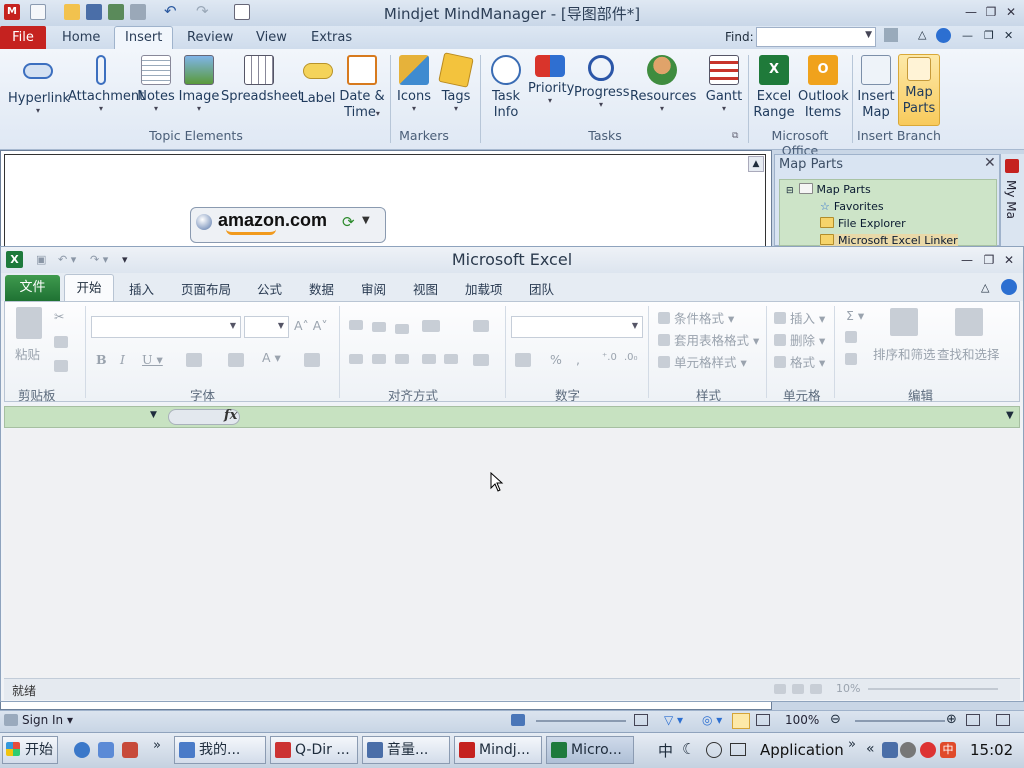 The height and width of the screenshot is (768, 1024). Describe the element at coordinates (835, 719) in the screenshot. I see `zoom-out-icon: ⊖` at that location.